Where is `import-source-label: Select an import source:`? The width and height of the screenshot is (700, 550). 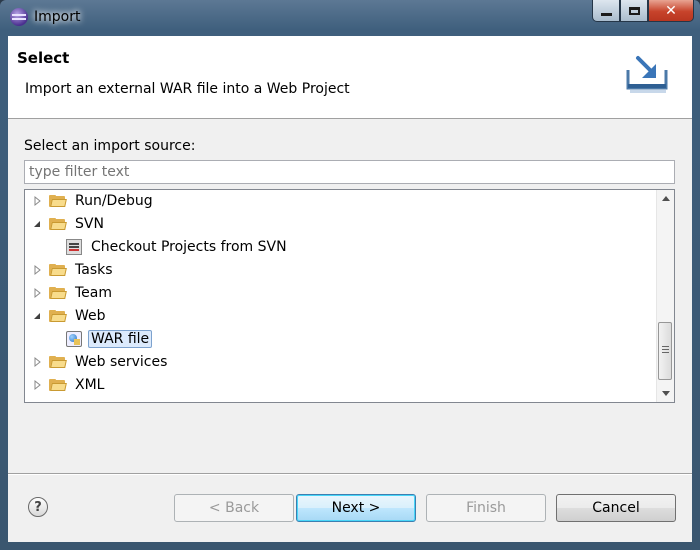
import-source-label: Select an import source: is located at coordinates (110, 146).